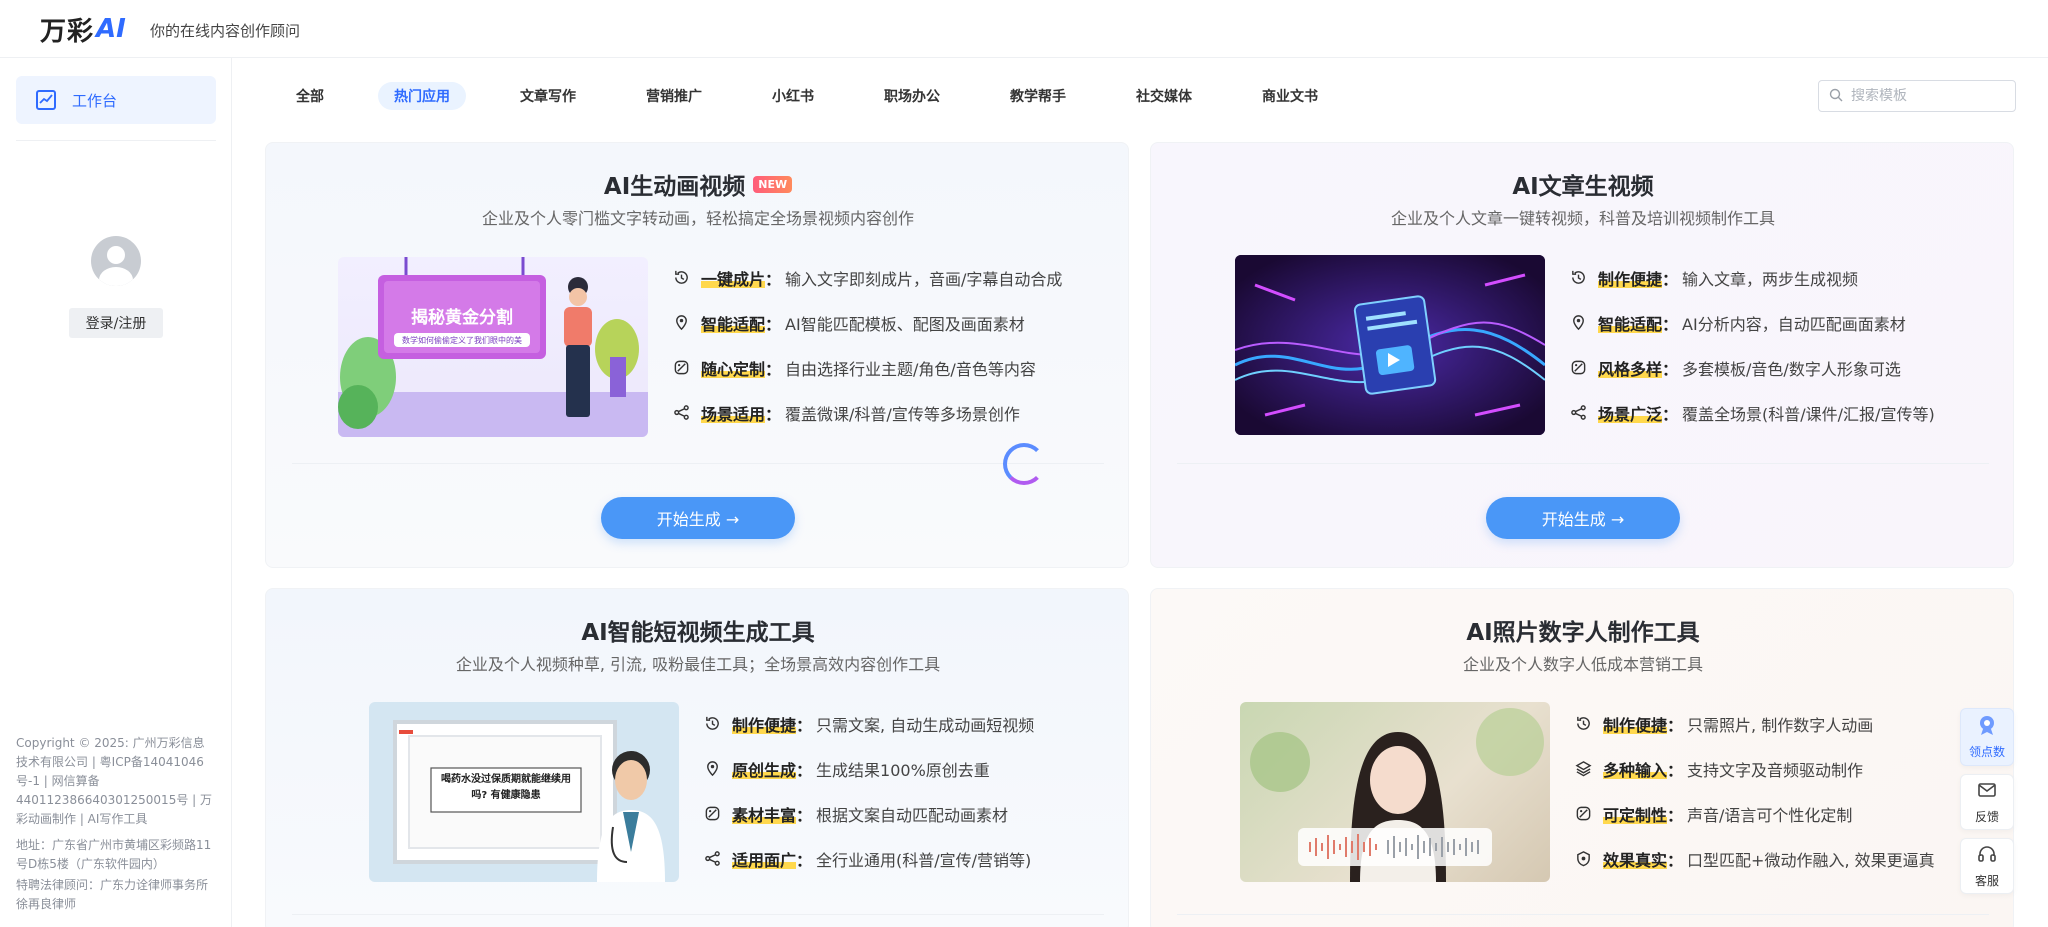 The image size is (2048, 927). I want to click on tab-xiaohongshu: 小红书, so click(793, 96).